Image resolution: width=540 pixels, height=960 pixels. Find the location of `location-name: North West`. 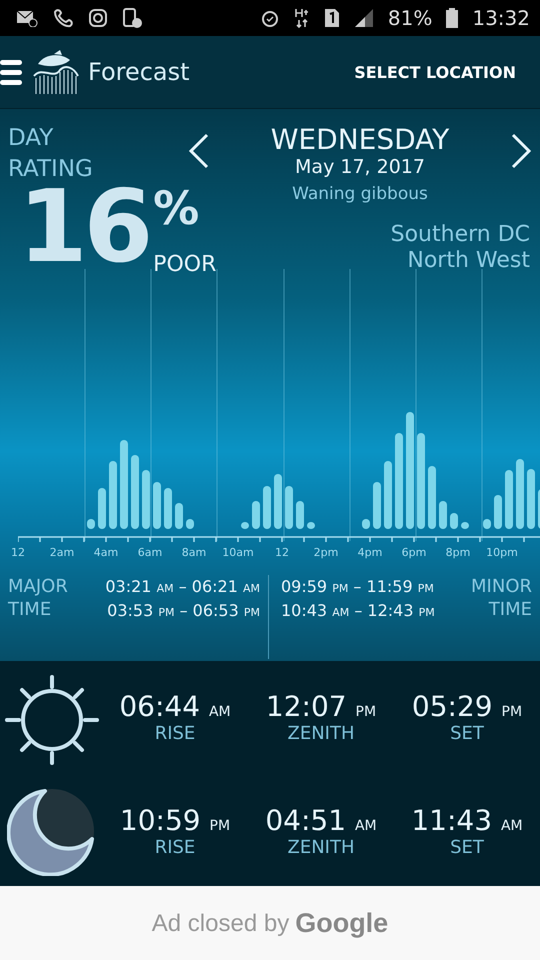

location-name: North West is located at coordinates (468, 261).